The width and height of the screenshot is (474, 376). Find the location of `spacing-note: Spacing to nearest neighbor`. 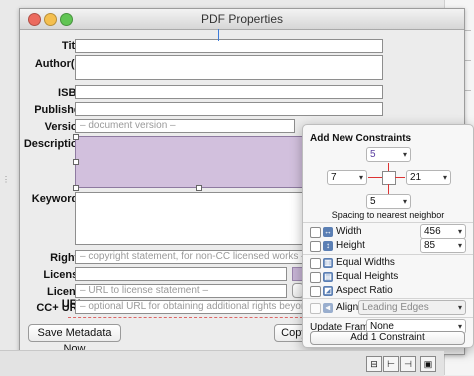

spacing-note: Spacing to nearest neighbor is located at coordinates (388, 215).